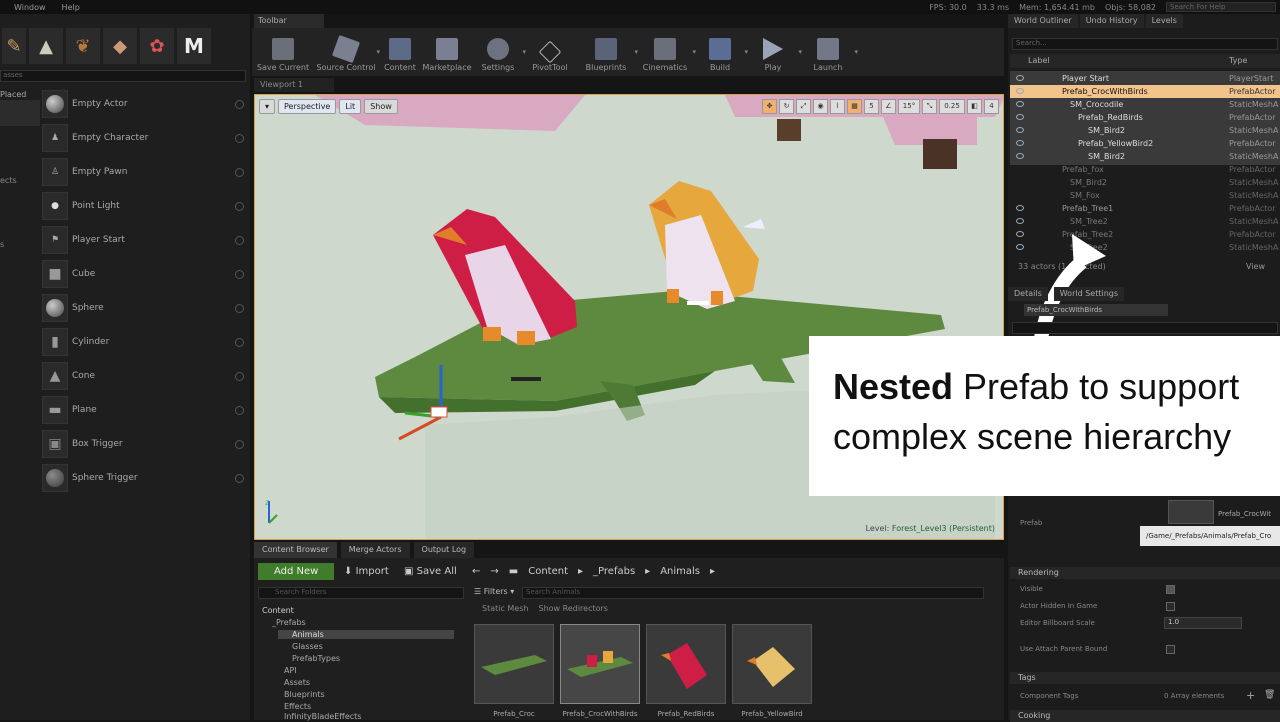  Describe the element at coordinates (295, 550) in the screenshot. I see `tab-content-browser: Content Browser` at that location.